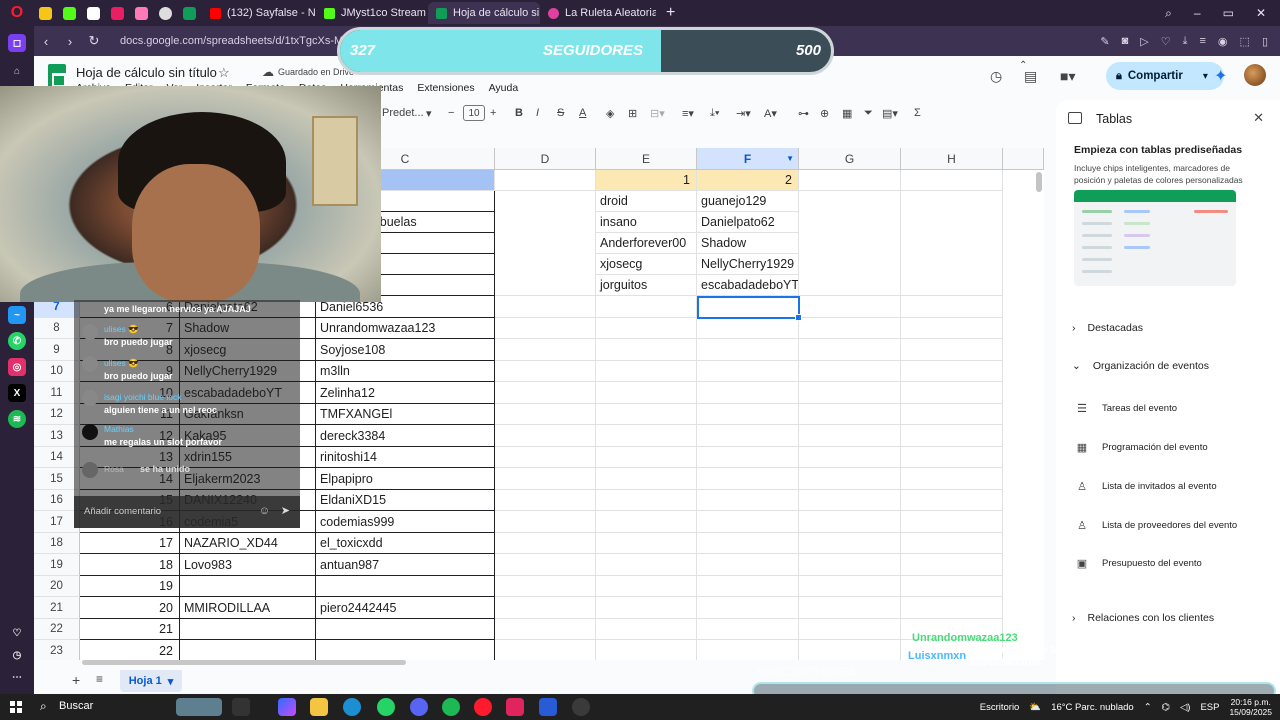 This screenshot has height=720, width=1280. What do you see at coordinates (1166, 41) in the screenshot?
I see `heart-icon: ♡` at bounding box center [1166, 41].